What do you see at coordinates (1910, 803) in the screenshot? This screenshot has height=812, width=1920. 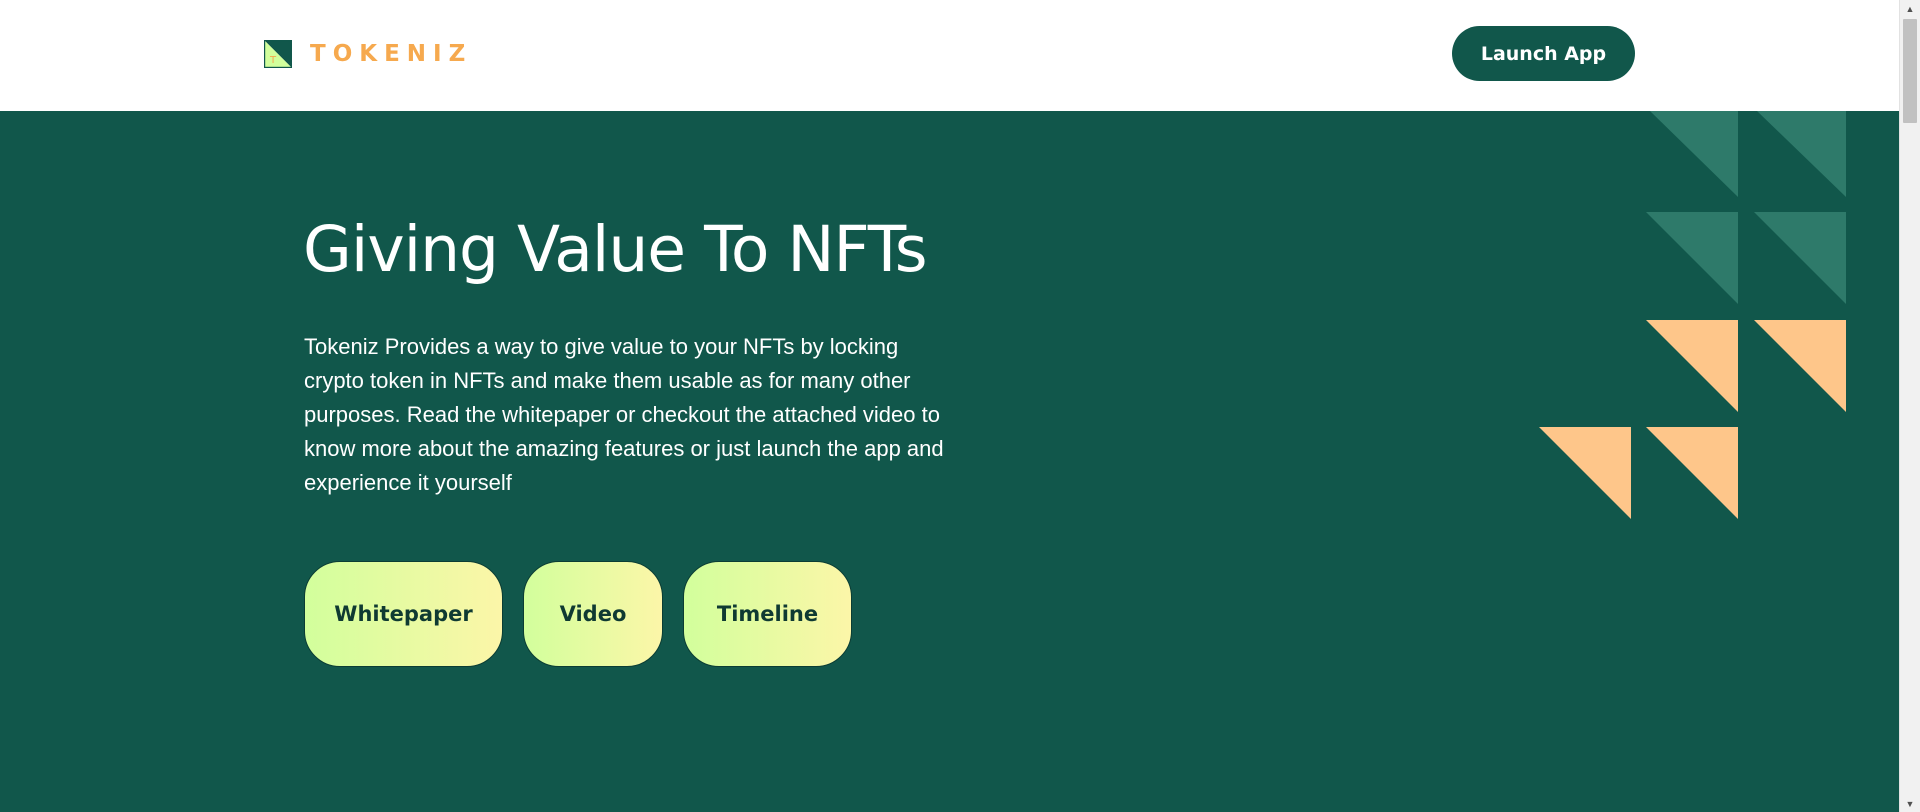 I see `scroll-down-arrow-icon: ▼` at bounding box center [1910, 803].